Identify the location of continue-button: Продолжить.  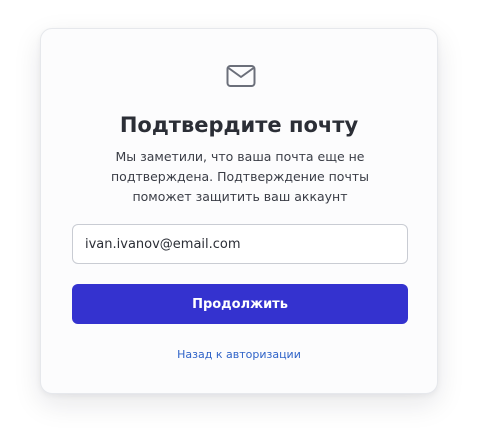
(240, 304).